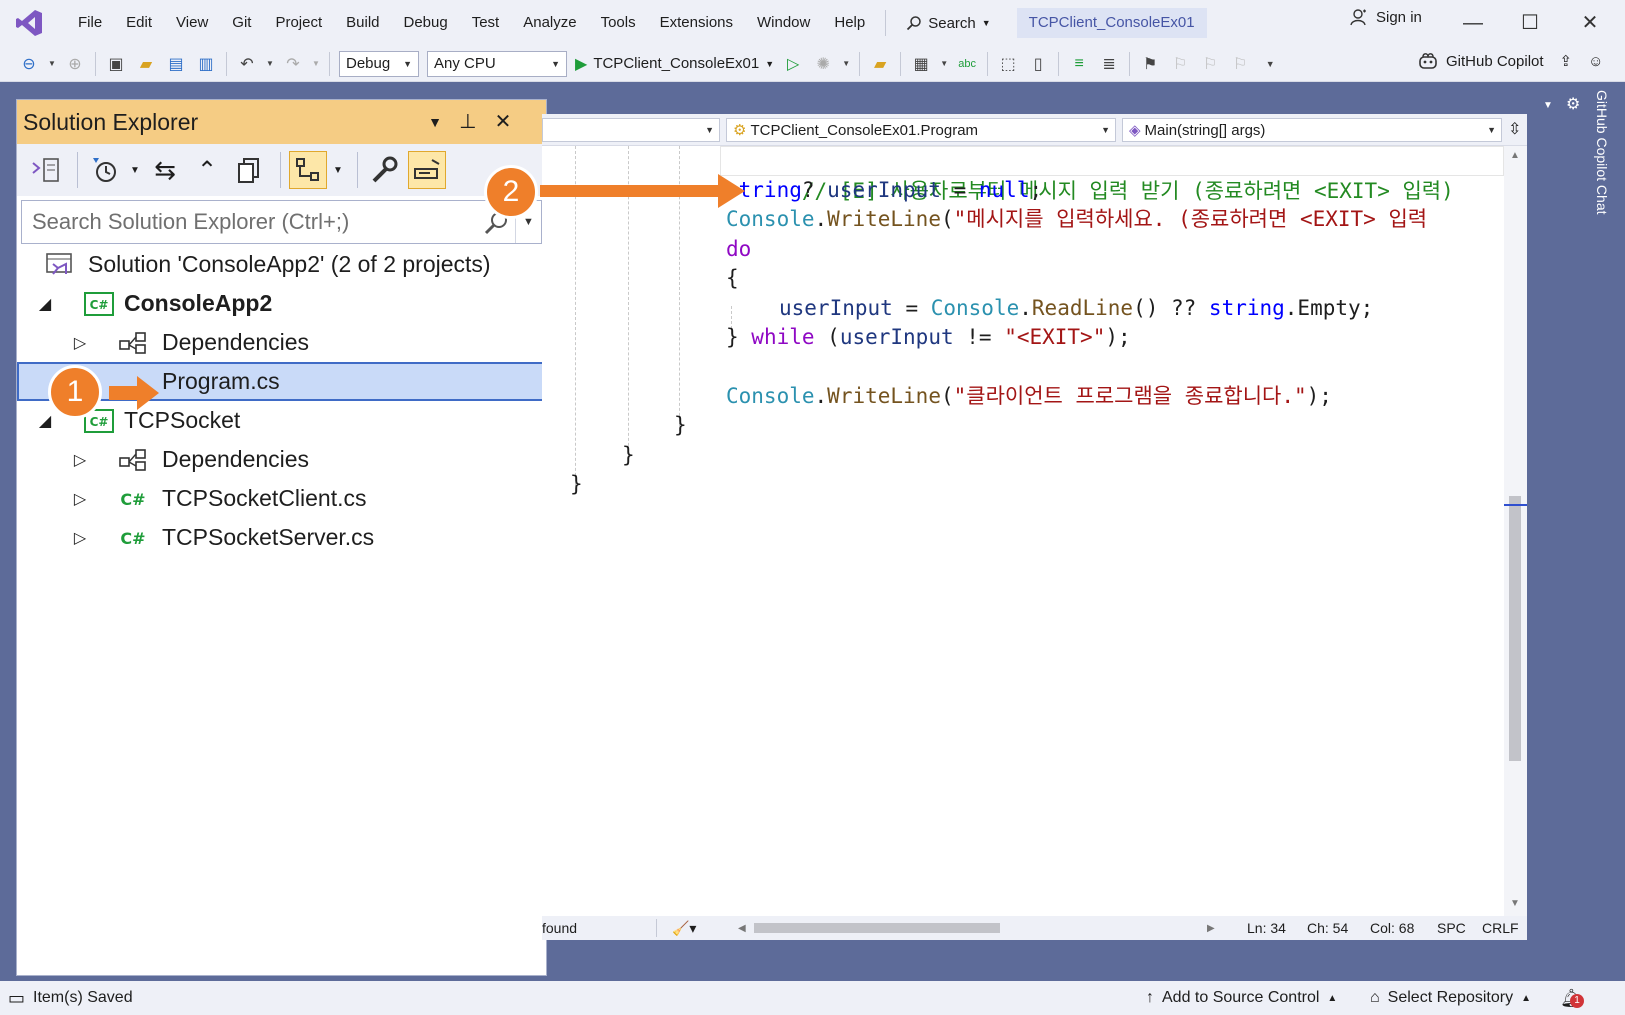 Image resolution: width=1625 pixels, height=1015 pixels. I want to click on search-button: Search ▼, so click(948, 23).